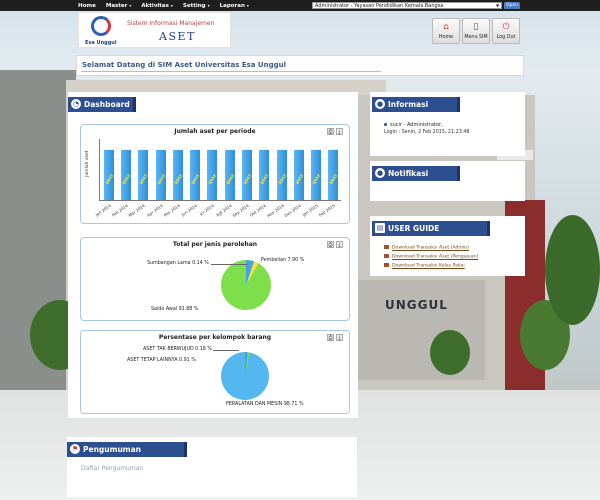 The height and width of the screenshot is (500, 600). I want to click on x-tick-label: Agt 2014, so click(223, 210).